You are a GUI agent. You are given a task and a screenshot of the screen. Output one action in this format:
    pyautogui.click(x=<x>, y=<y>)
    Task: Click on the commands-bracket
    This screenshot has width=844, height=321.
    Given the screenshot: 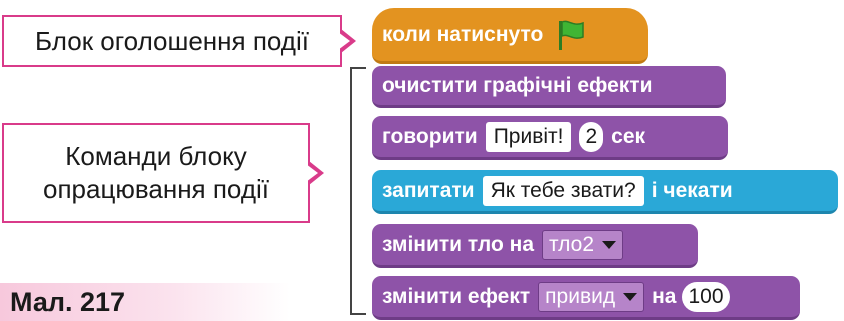 What is the action you would take?
    pyautogui.click(x=358, y=191)
    